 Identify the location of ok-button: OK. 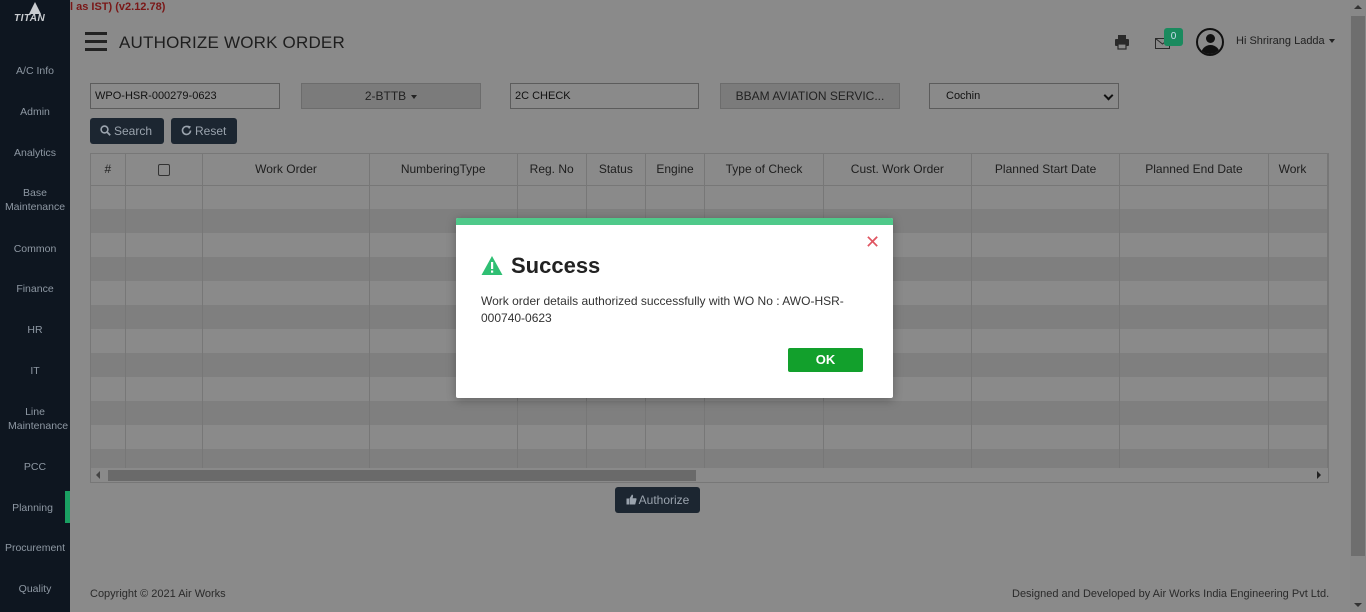
(825, 360).